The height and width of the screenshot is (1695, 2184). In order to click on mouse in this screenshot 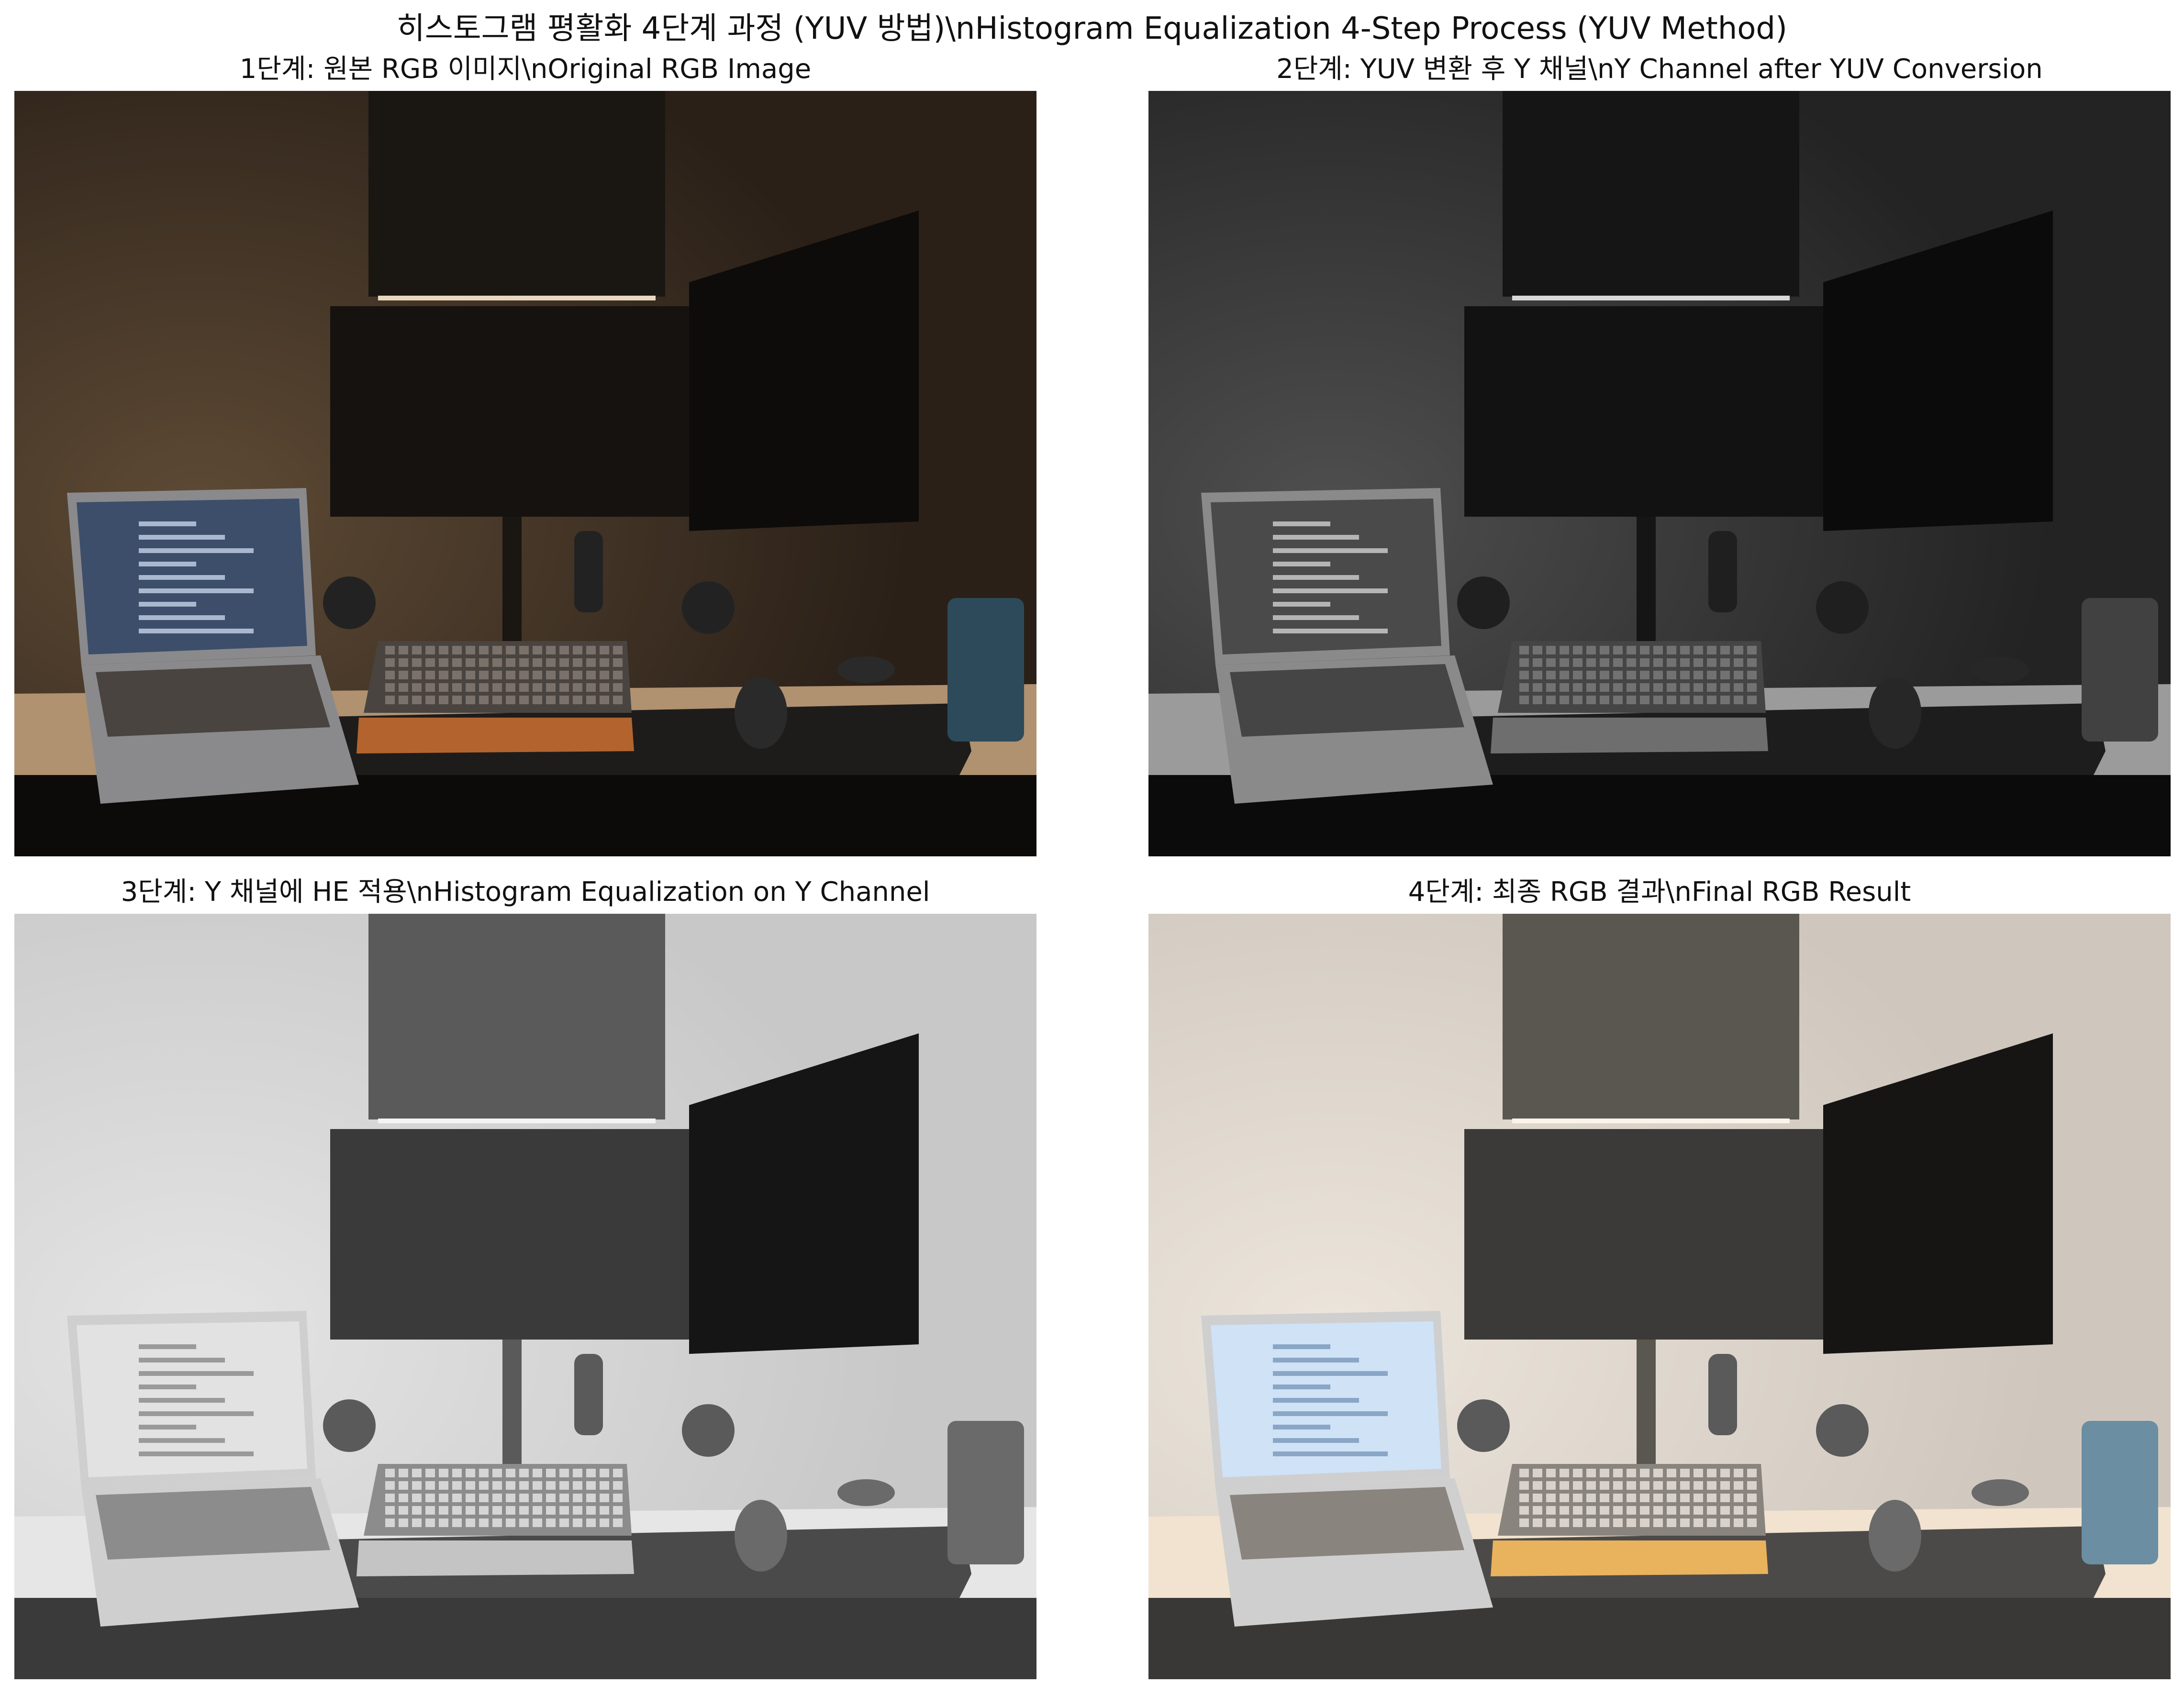, I will do `click(761, 713)`.